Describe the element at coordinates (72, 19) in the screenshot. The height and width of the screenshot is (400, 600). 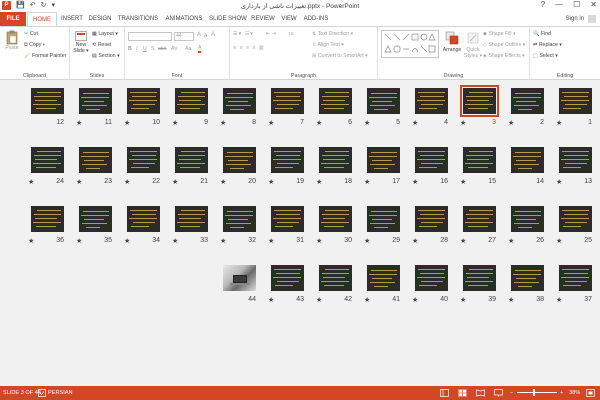
I see `tab-insert: INSERT` at that location.